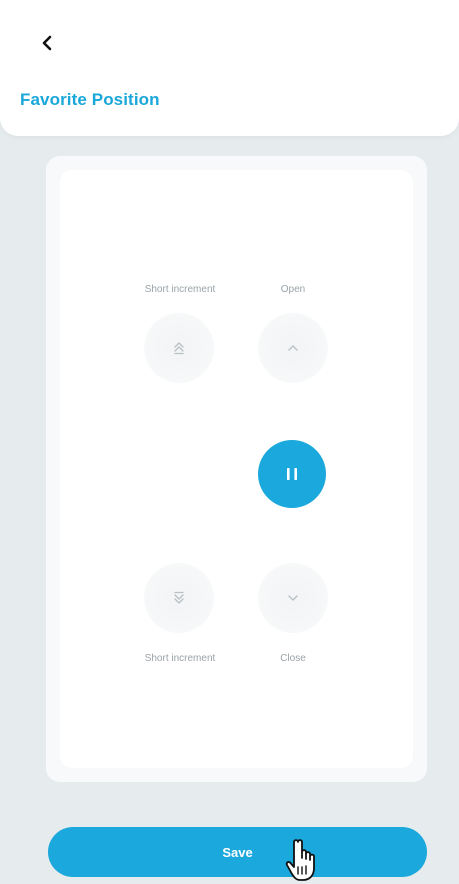  I want to click on short-increment-up-label: Short increment, so click(180, 289).